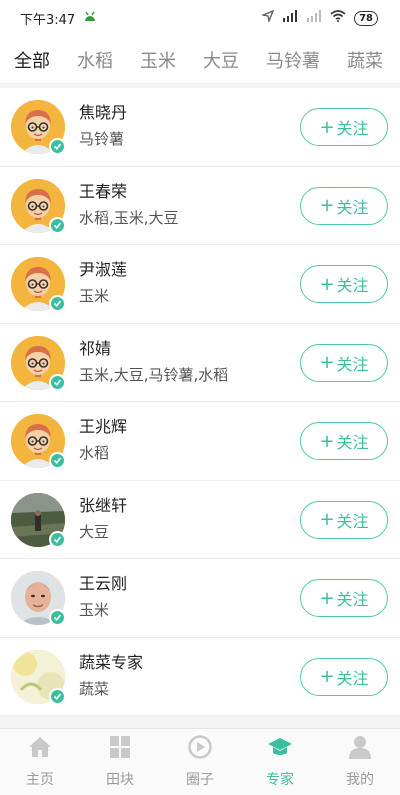 The height and width of the screenshot is (795, 400). What do you see at coordinates (200, 18) in the screenshot?
I see `status-bar: 下午3:47 78` at bounding box center [200, 18].